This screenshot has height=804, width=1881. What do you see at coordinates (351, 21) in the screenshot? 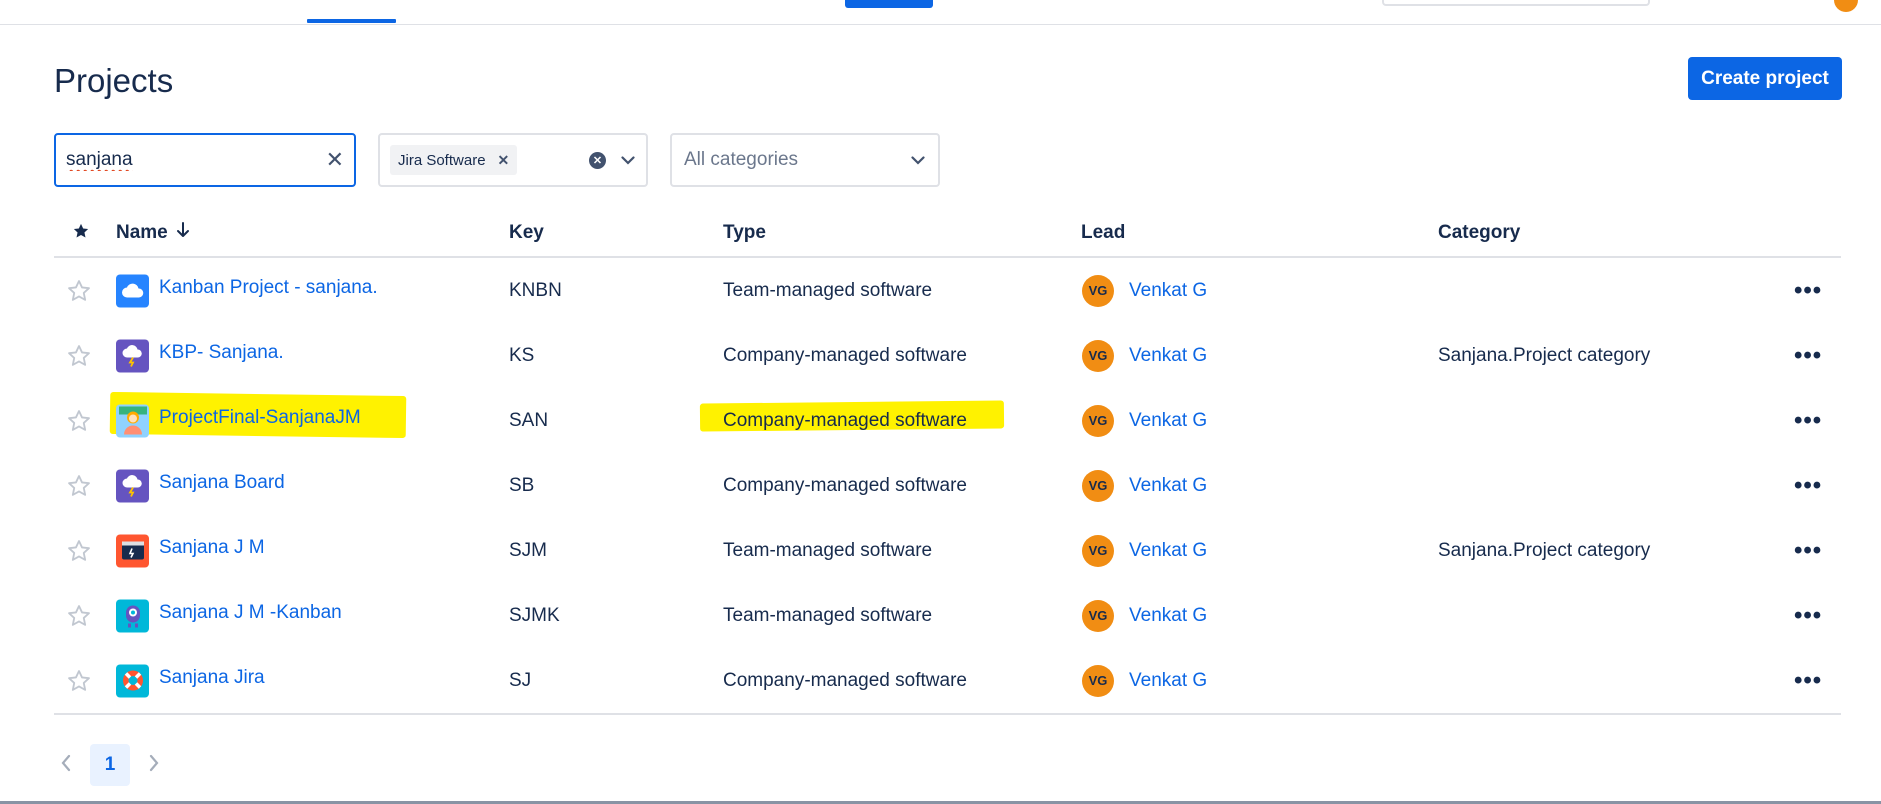
I see `active-nav-tab-indicator` at bounding box center [351, 21].